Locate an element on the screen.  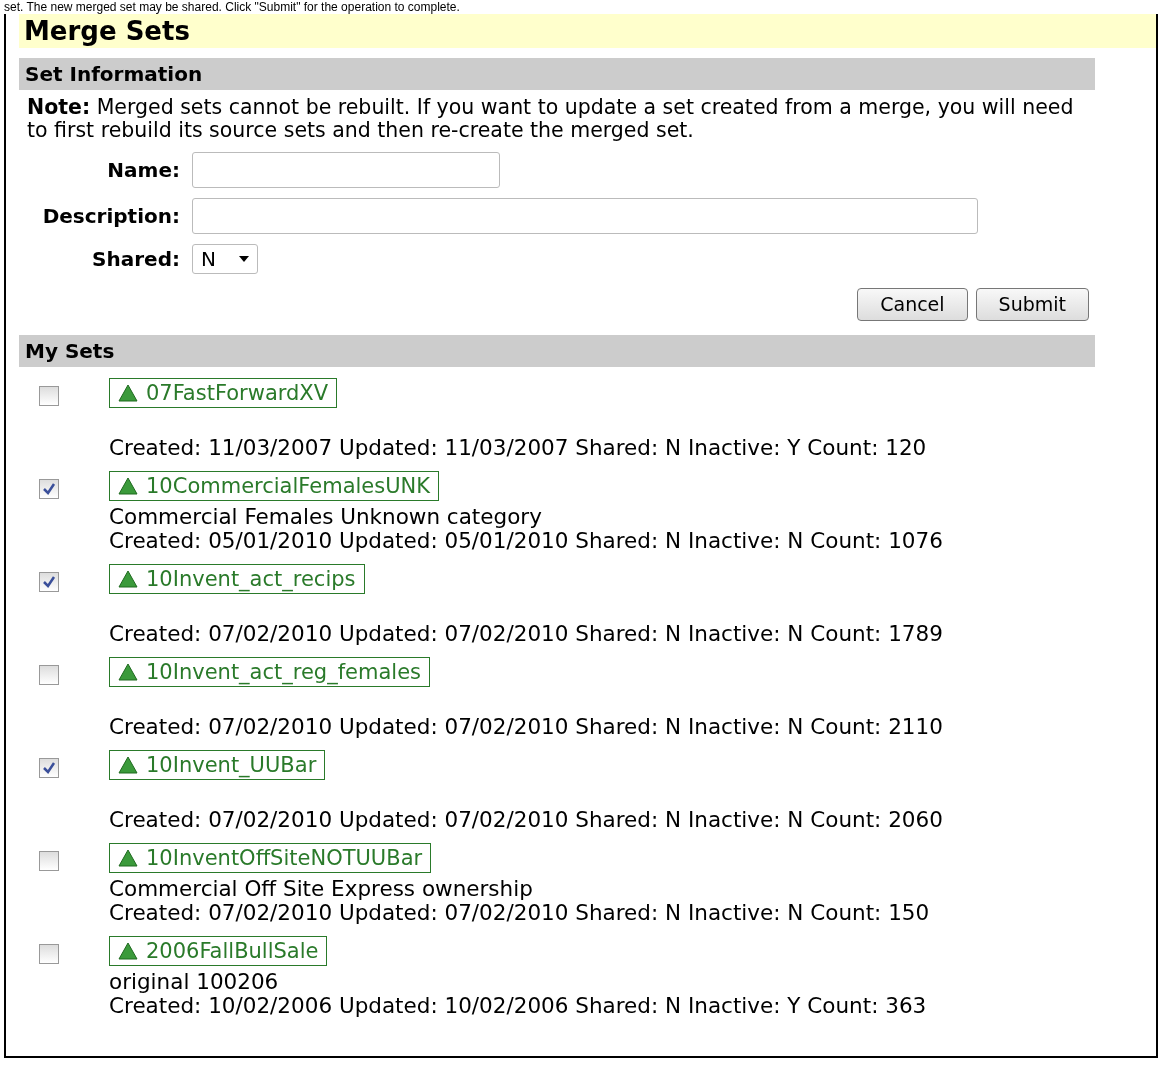
set-link: 2006FallBullSale is located at coordinates (218, 951).